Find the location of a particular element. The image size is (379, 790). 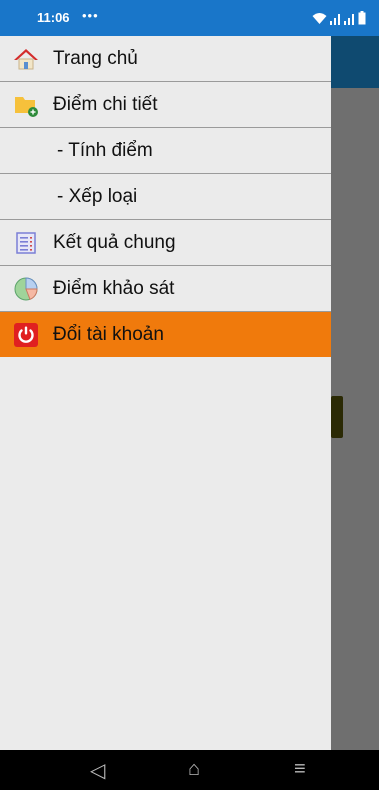

home-button-icon: ⌂ is located at coordinates (194, 769).